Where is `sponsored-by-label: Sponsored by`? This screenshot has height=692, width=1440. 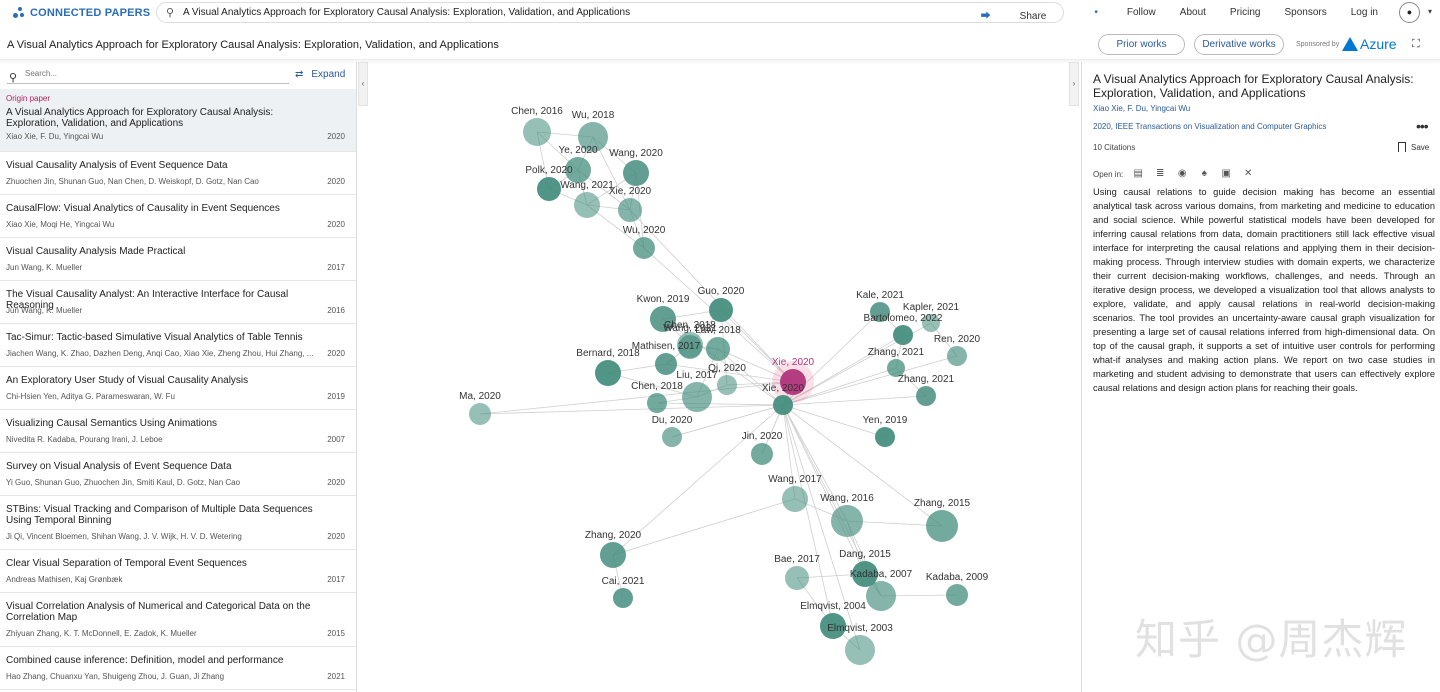 sponsored-by-label: Sponsored by is located at coordinates (1318, 44).